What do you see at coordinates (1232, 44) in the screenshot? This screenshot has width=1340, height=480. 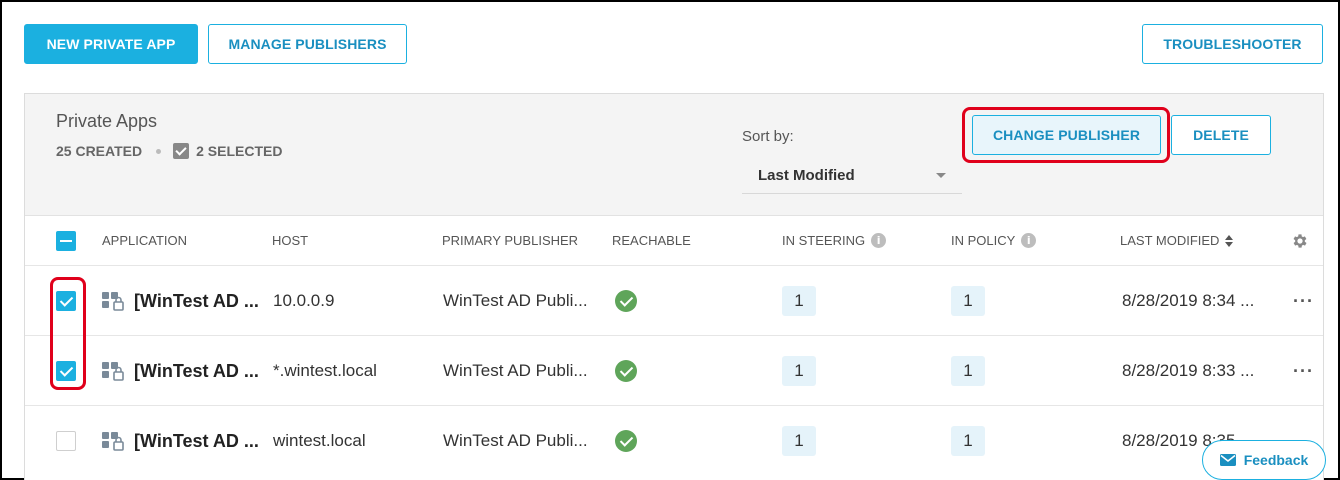 I see `troubleshooter-button: TROUBLESHOOTER` at bounding box center [1232, 44].